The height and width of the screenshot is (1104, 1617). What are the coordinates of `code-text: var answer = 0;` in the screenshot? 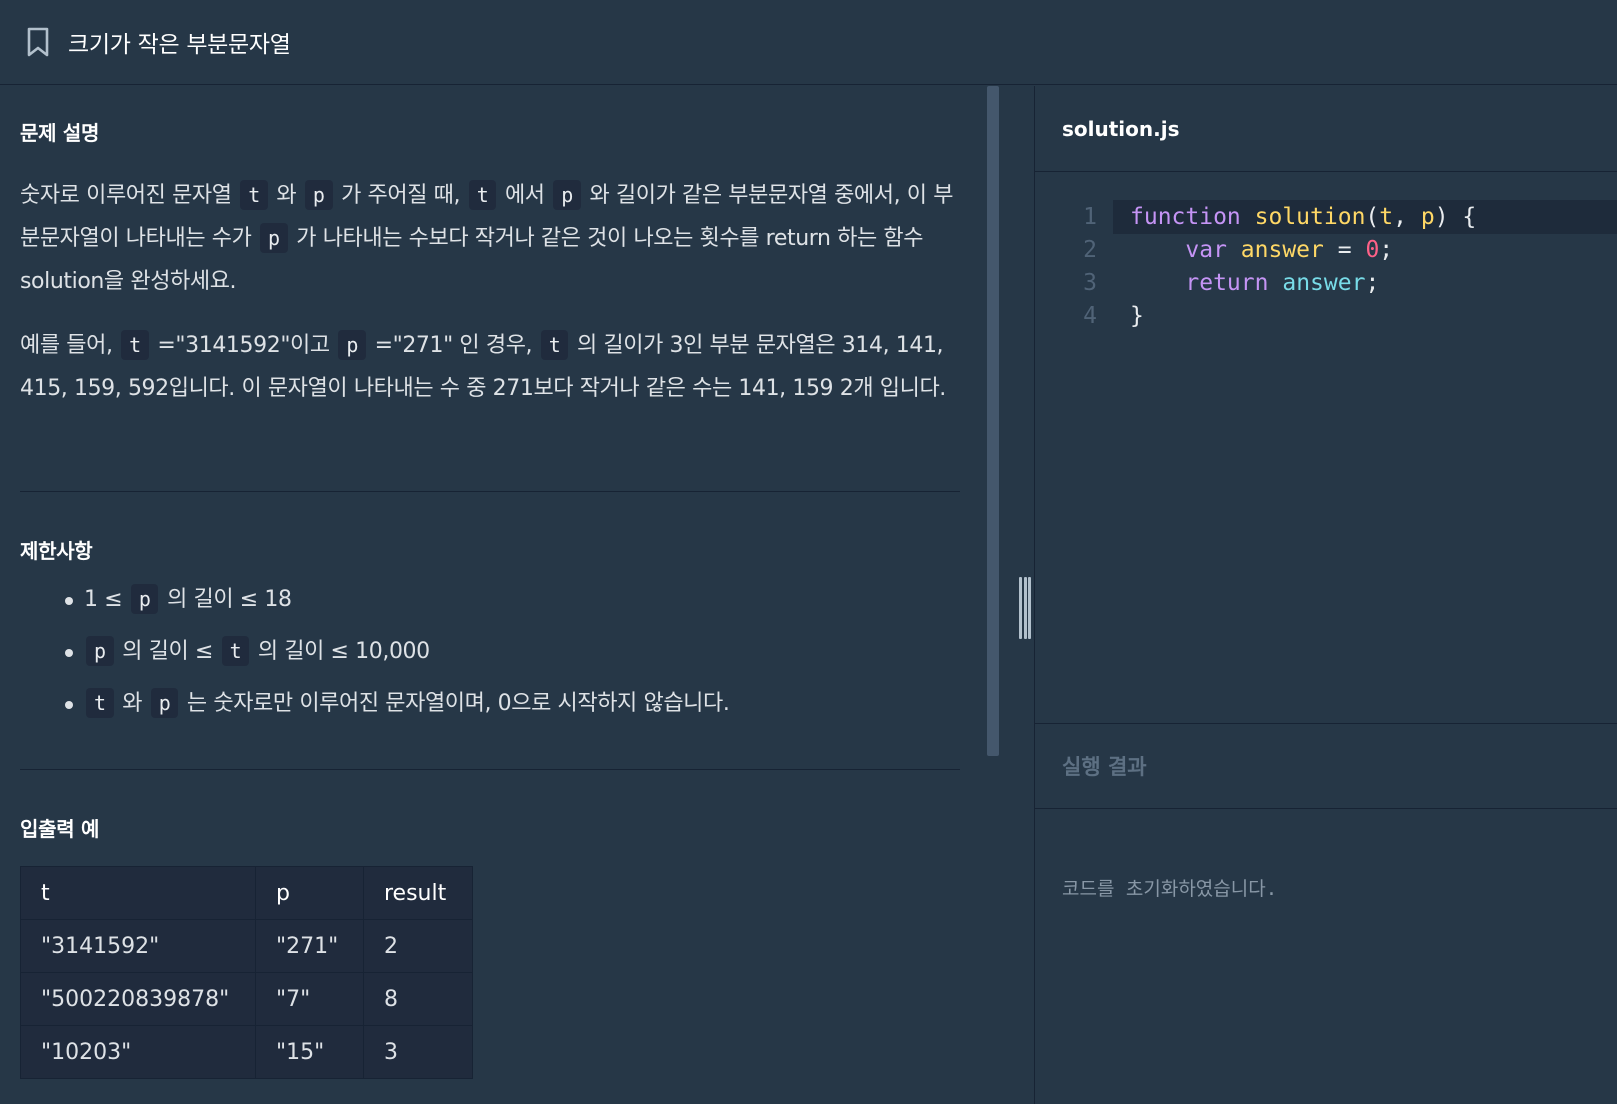 It's located at (1261, 250).